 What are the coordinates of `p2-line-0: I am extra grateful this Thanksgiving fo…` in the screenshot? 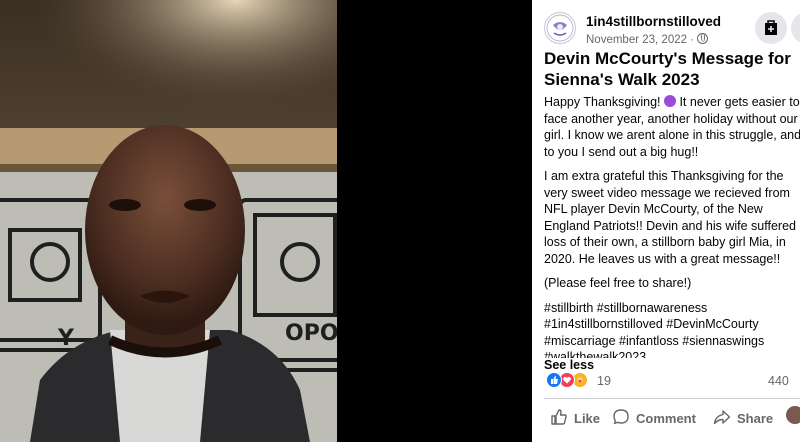 It's located at (664, 176).